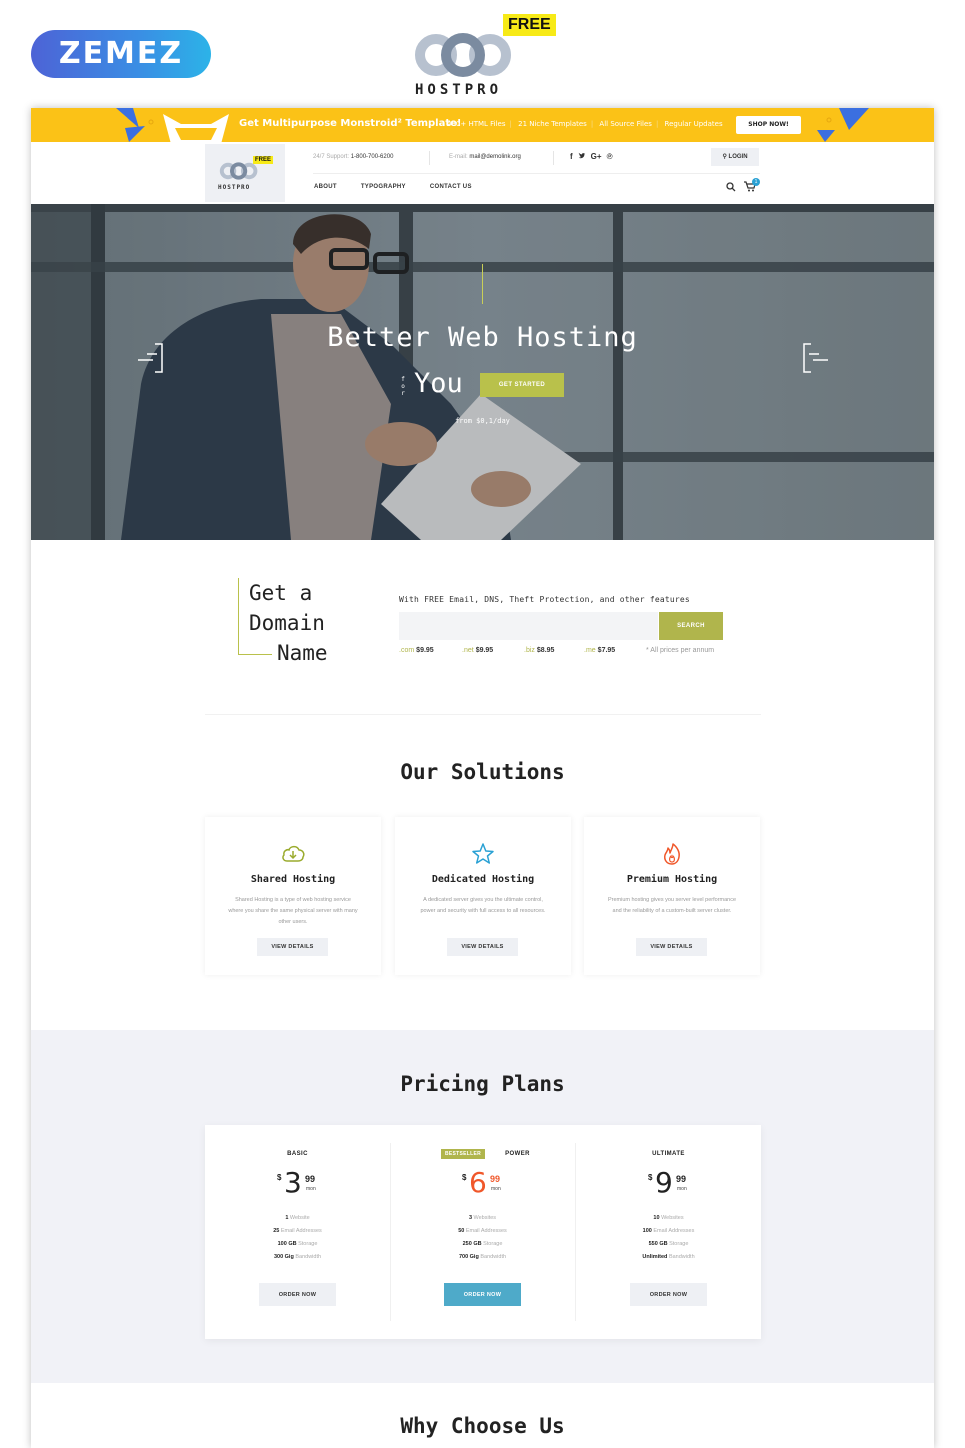 This screenshot has width=965, height=1448. What do you see at coordinates (478, 650) in the screenshot?
I see `tld-price: .net $9.95` at bounding box center [478, 650].